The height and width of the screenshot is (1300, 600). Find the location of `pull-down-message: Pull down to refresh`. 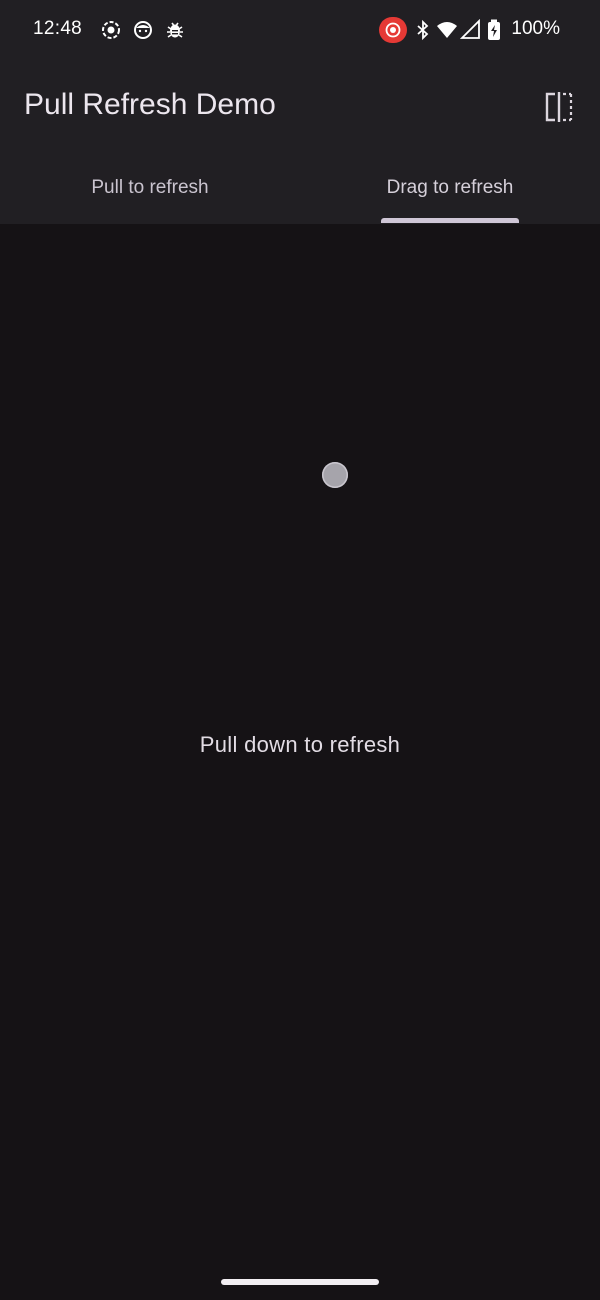

pull-down-message: Pull down to refresh is located at coordinates (300, 744).